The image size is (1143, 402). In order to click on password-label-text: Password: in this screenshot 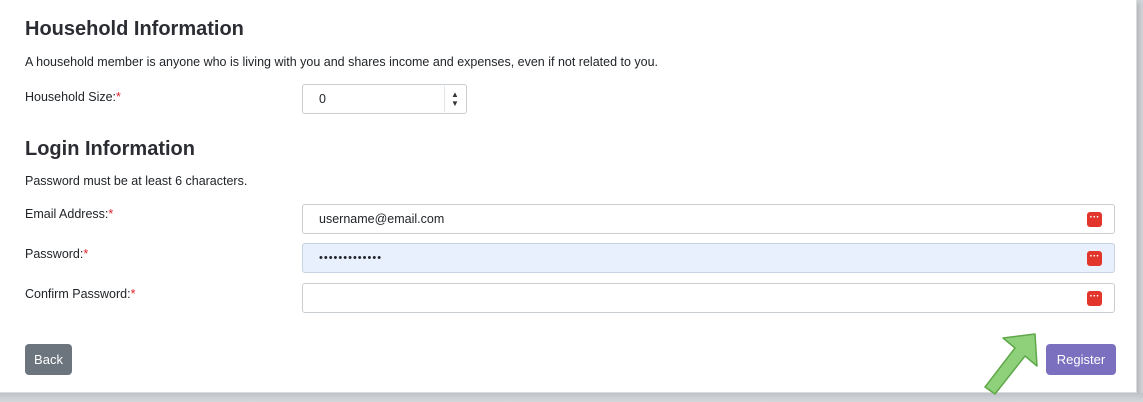, I will do `click(54, 254)`.